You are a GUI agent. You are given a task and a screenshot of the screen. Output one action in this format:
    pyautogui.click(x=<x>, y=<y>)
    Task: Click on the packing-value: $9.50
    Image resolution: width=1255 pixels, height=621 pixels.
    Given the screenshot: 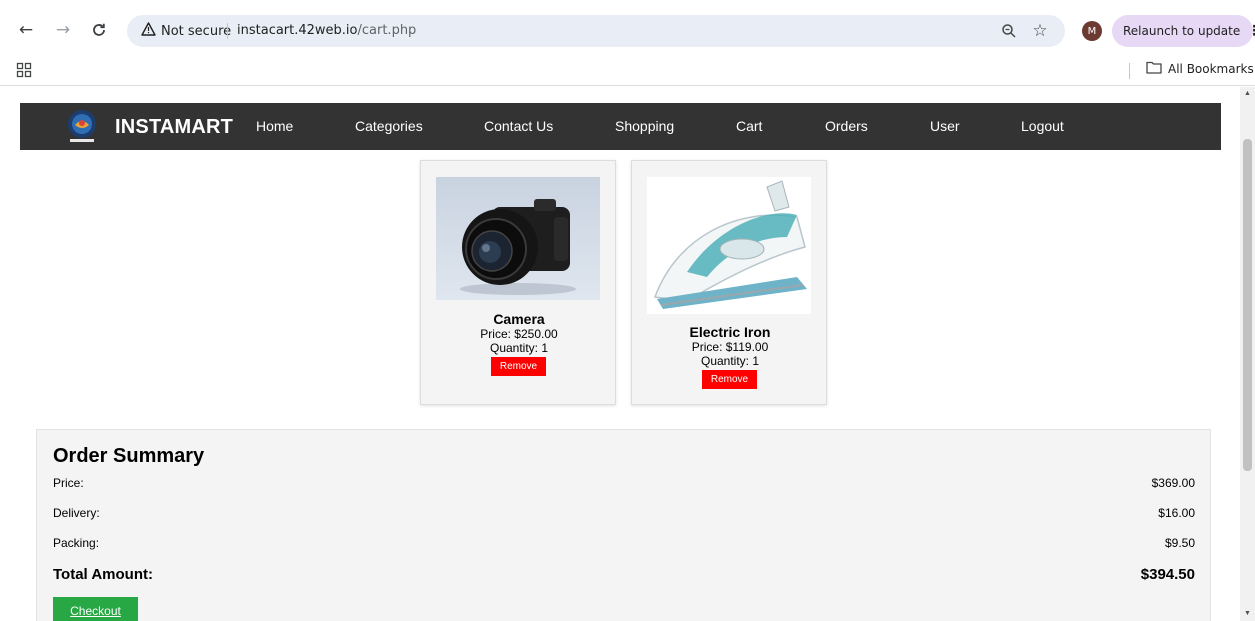 What is the action you would take?
    pyautogui.click(x=1179, y=543)
    